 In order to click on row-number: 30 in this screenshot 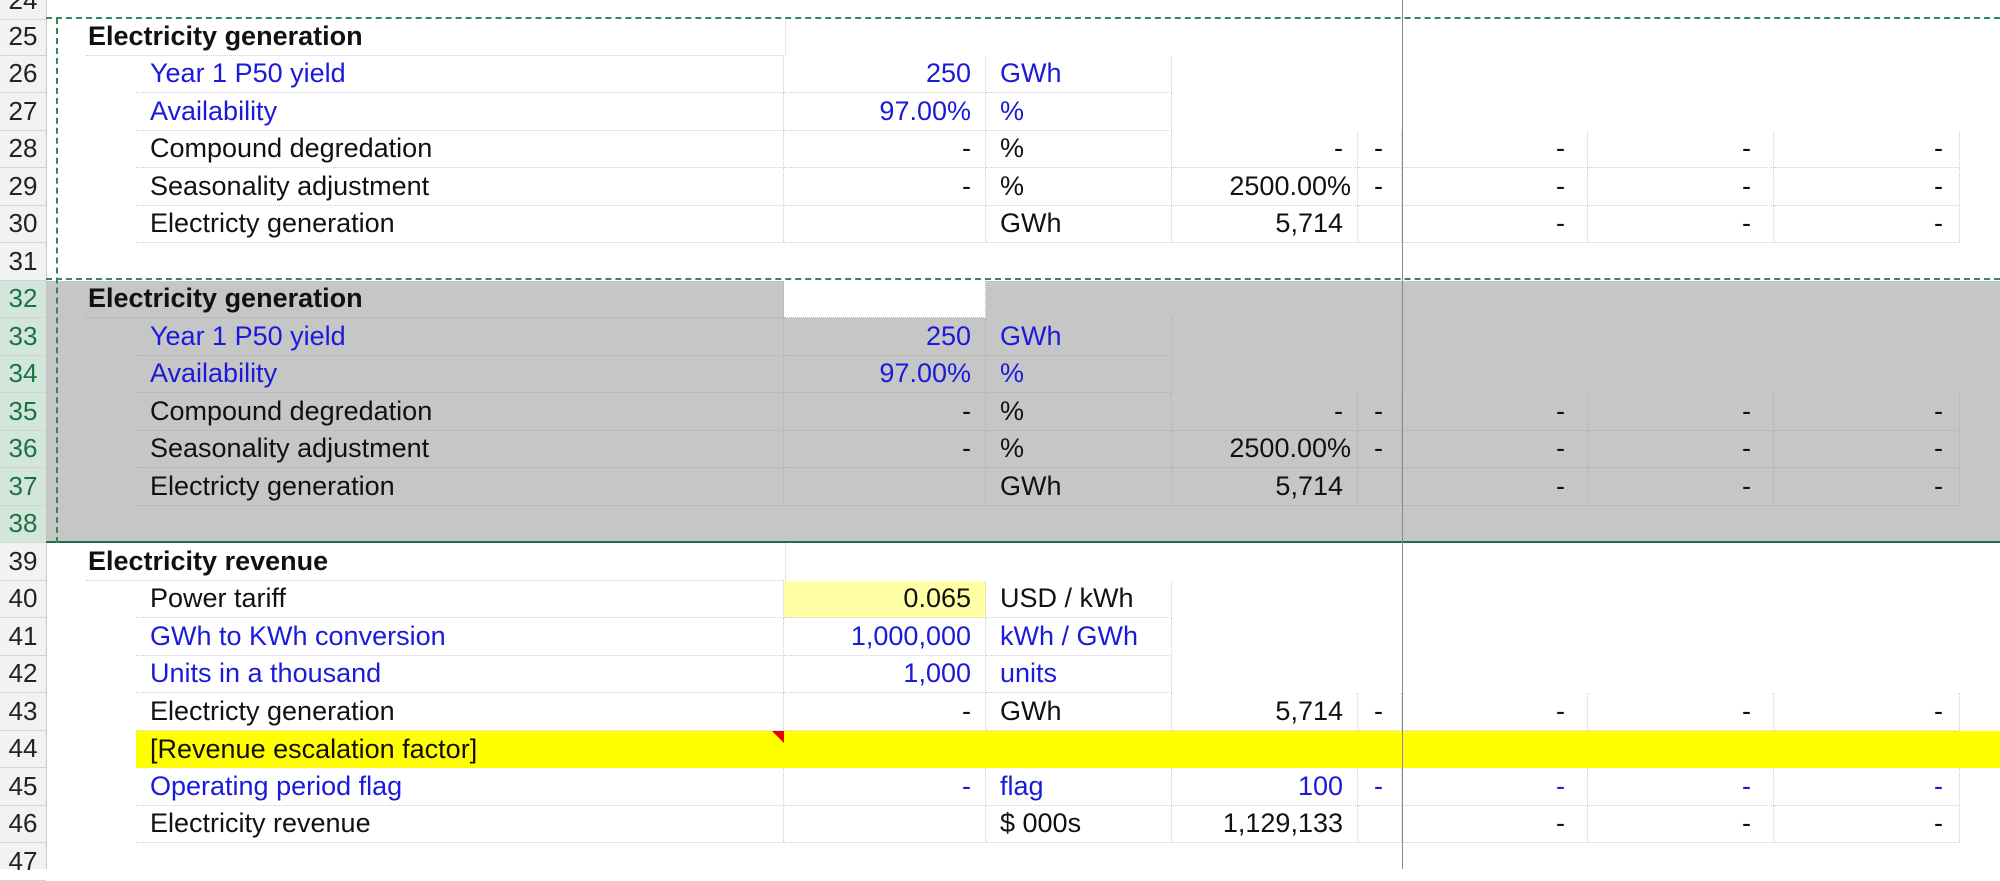, I will do `click(23, 224)`.